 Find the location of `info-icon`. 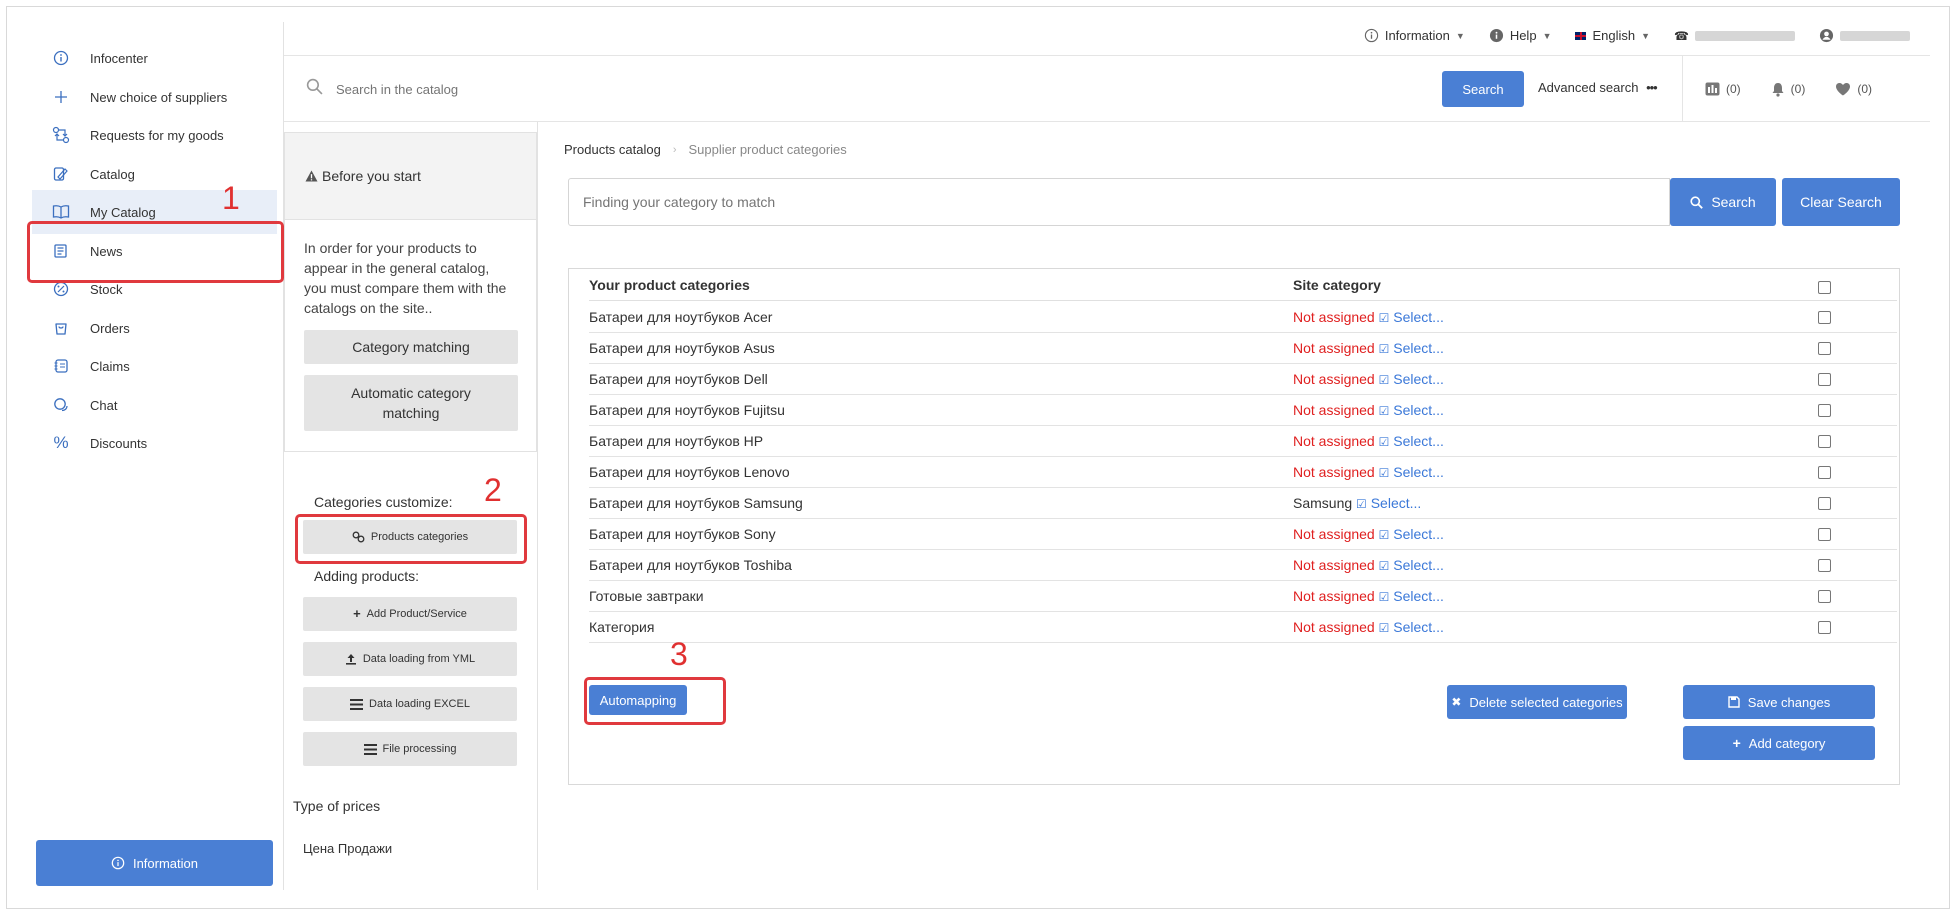

info-icon is located at coordinates (1371, 35).